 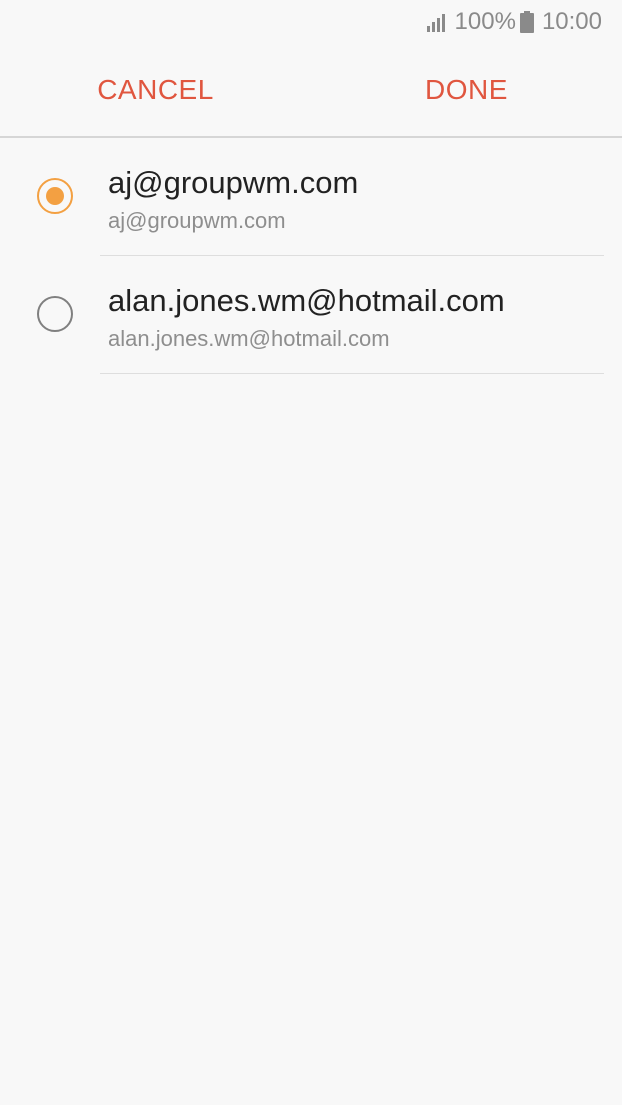 What do you see at coordinates (306, 300) in the screenshot?
I see `account-title: alan.jones.wm@hotmail.com` at bounding box center [306, 300].